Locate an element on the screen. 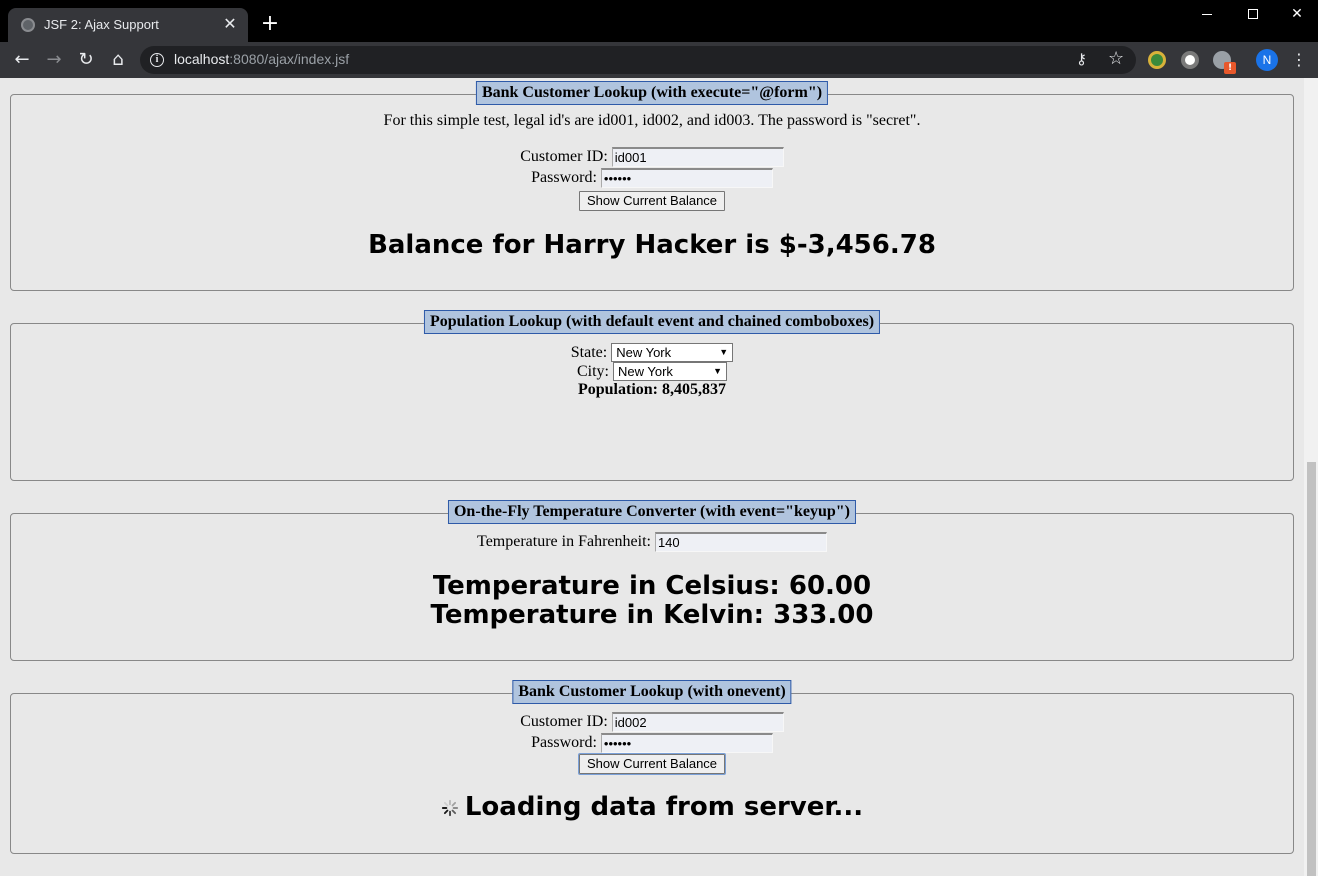  url-text: localhost:8080/ajax/index.jsf is located at coordinates (261, 59).